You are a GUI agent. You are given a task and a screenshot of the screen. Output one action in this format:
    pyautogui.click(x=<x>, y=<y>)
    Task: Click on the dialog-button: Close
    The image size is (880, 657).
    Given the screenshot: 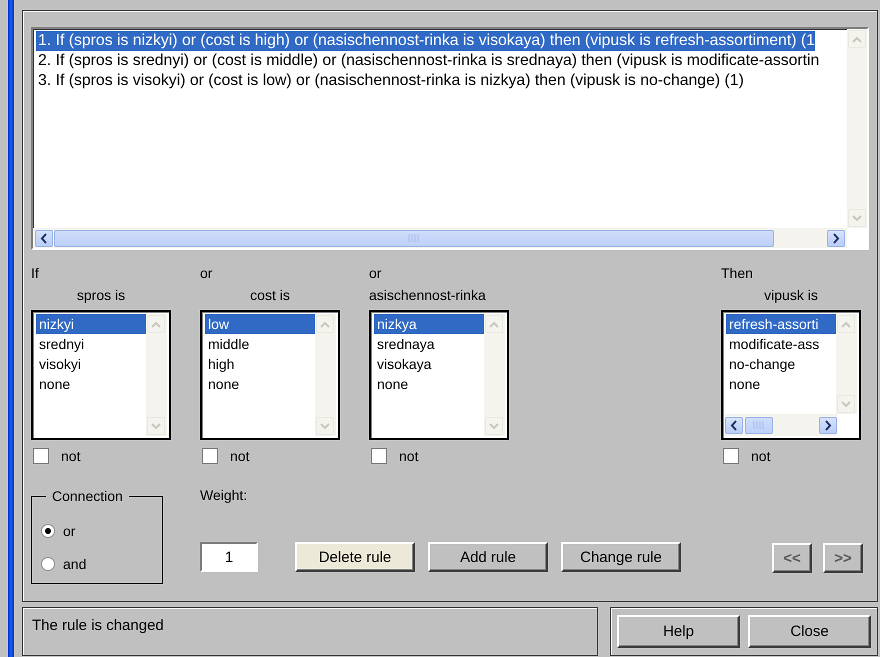 What is the action you would take?
    pyautogui.click(x=809, y=631)
    